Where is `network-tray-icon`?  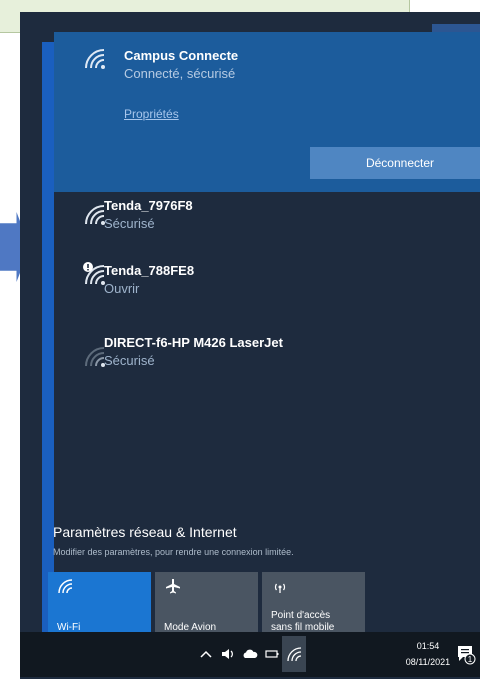 network-tray-icon is located at coordinates (294, 654).